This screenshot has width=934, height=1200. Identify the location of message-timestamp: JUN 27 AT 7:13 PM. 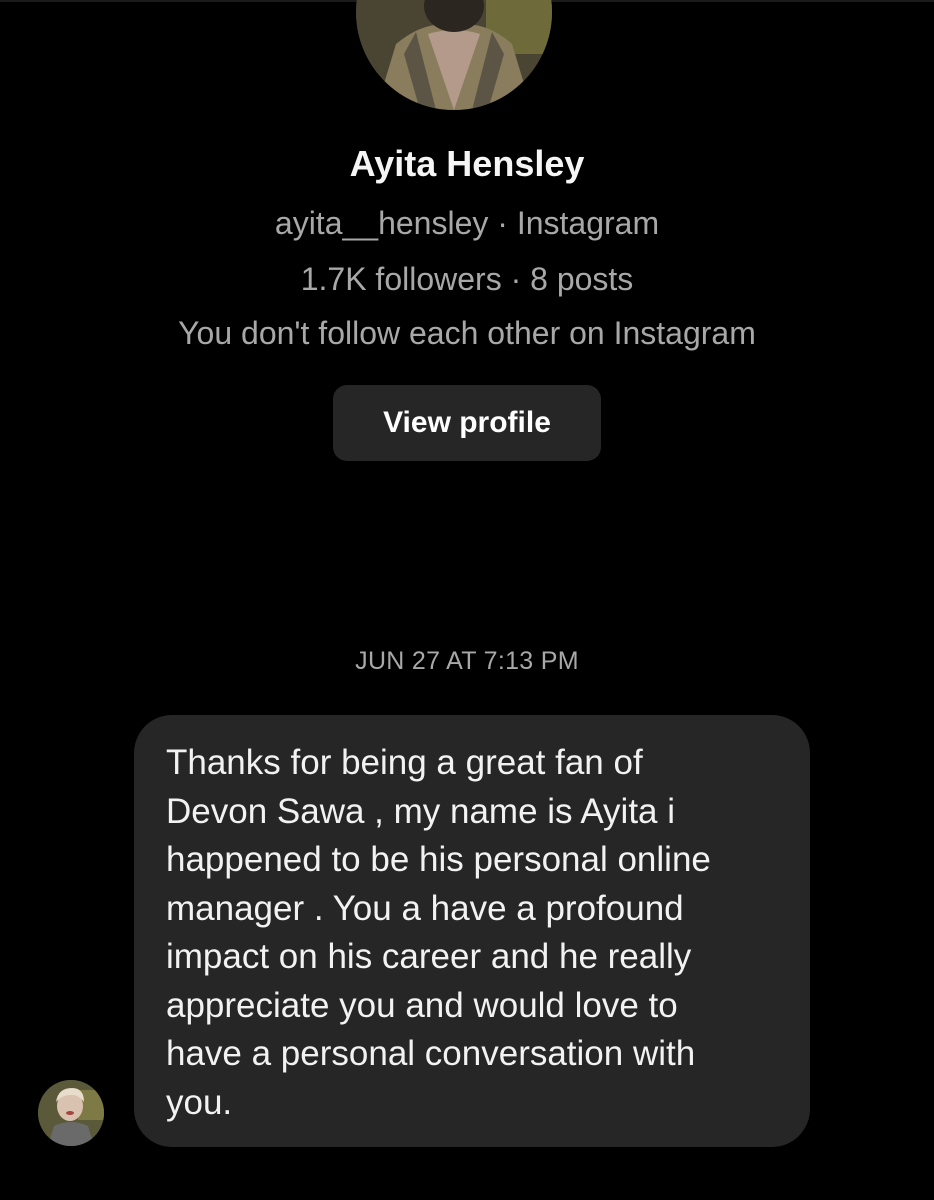
(467, 661).